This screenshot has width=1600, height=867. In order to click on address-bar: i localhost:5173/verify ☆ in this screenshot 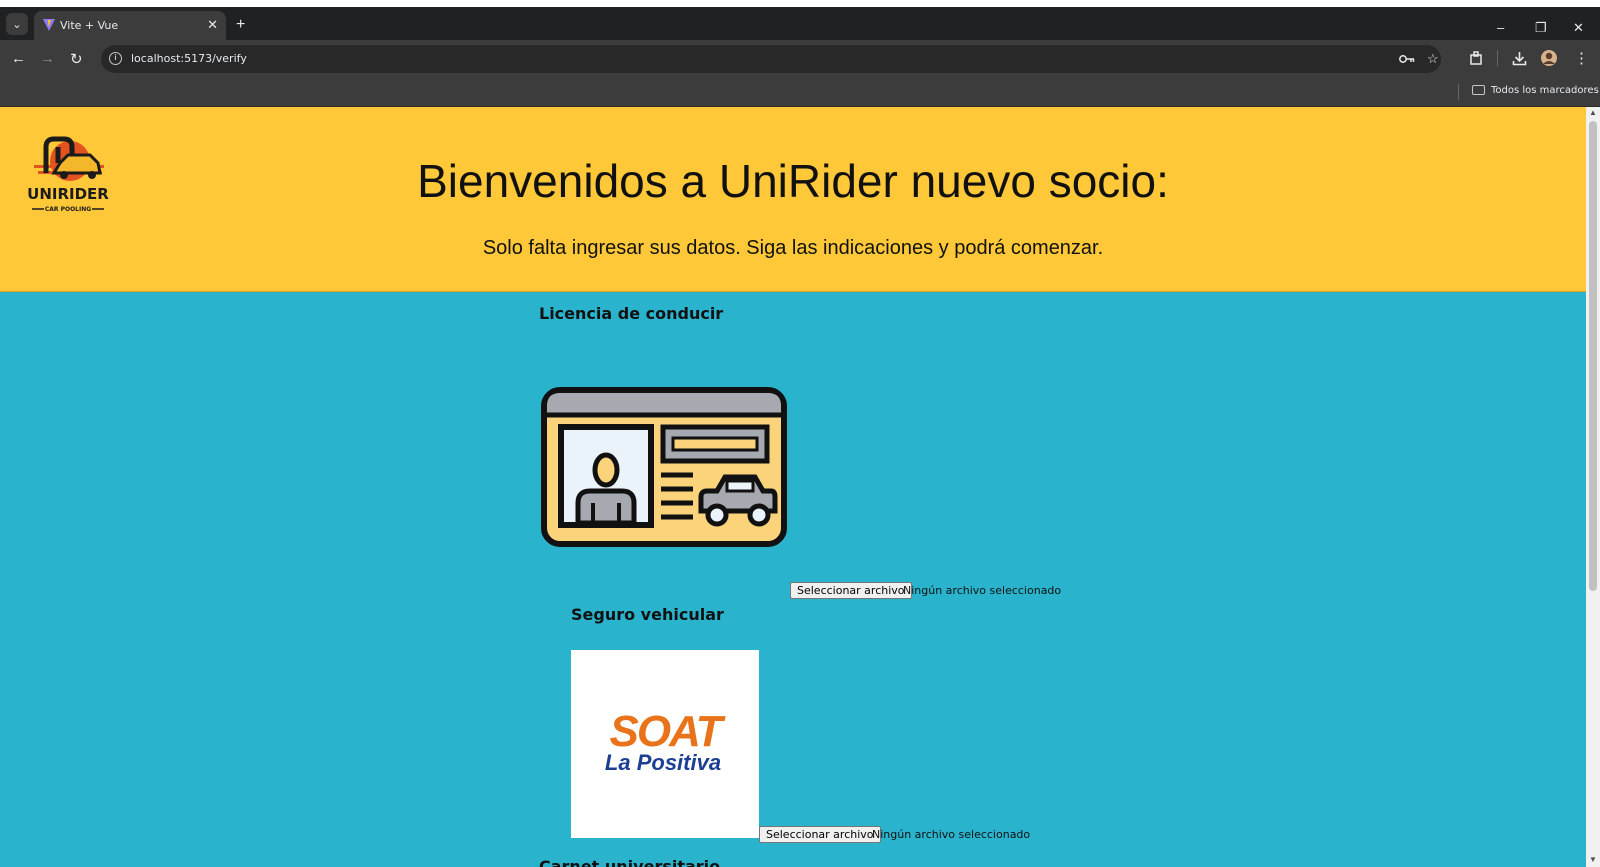, I will do `click(771, 59)`.